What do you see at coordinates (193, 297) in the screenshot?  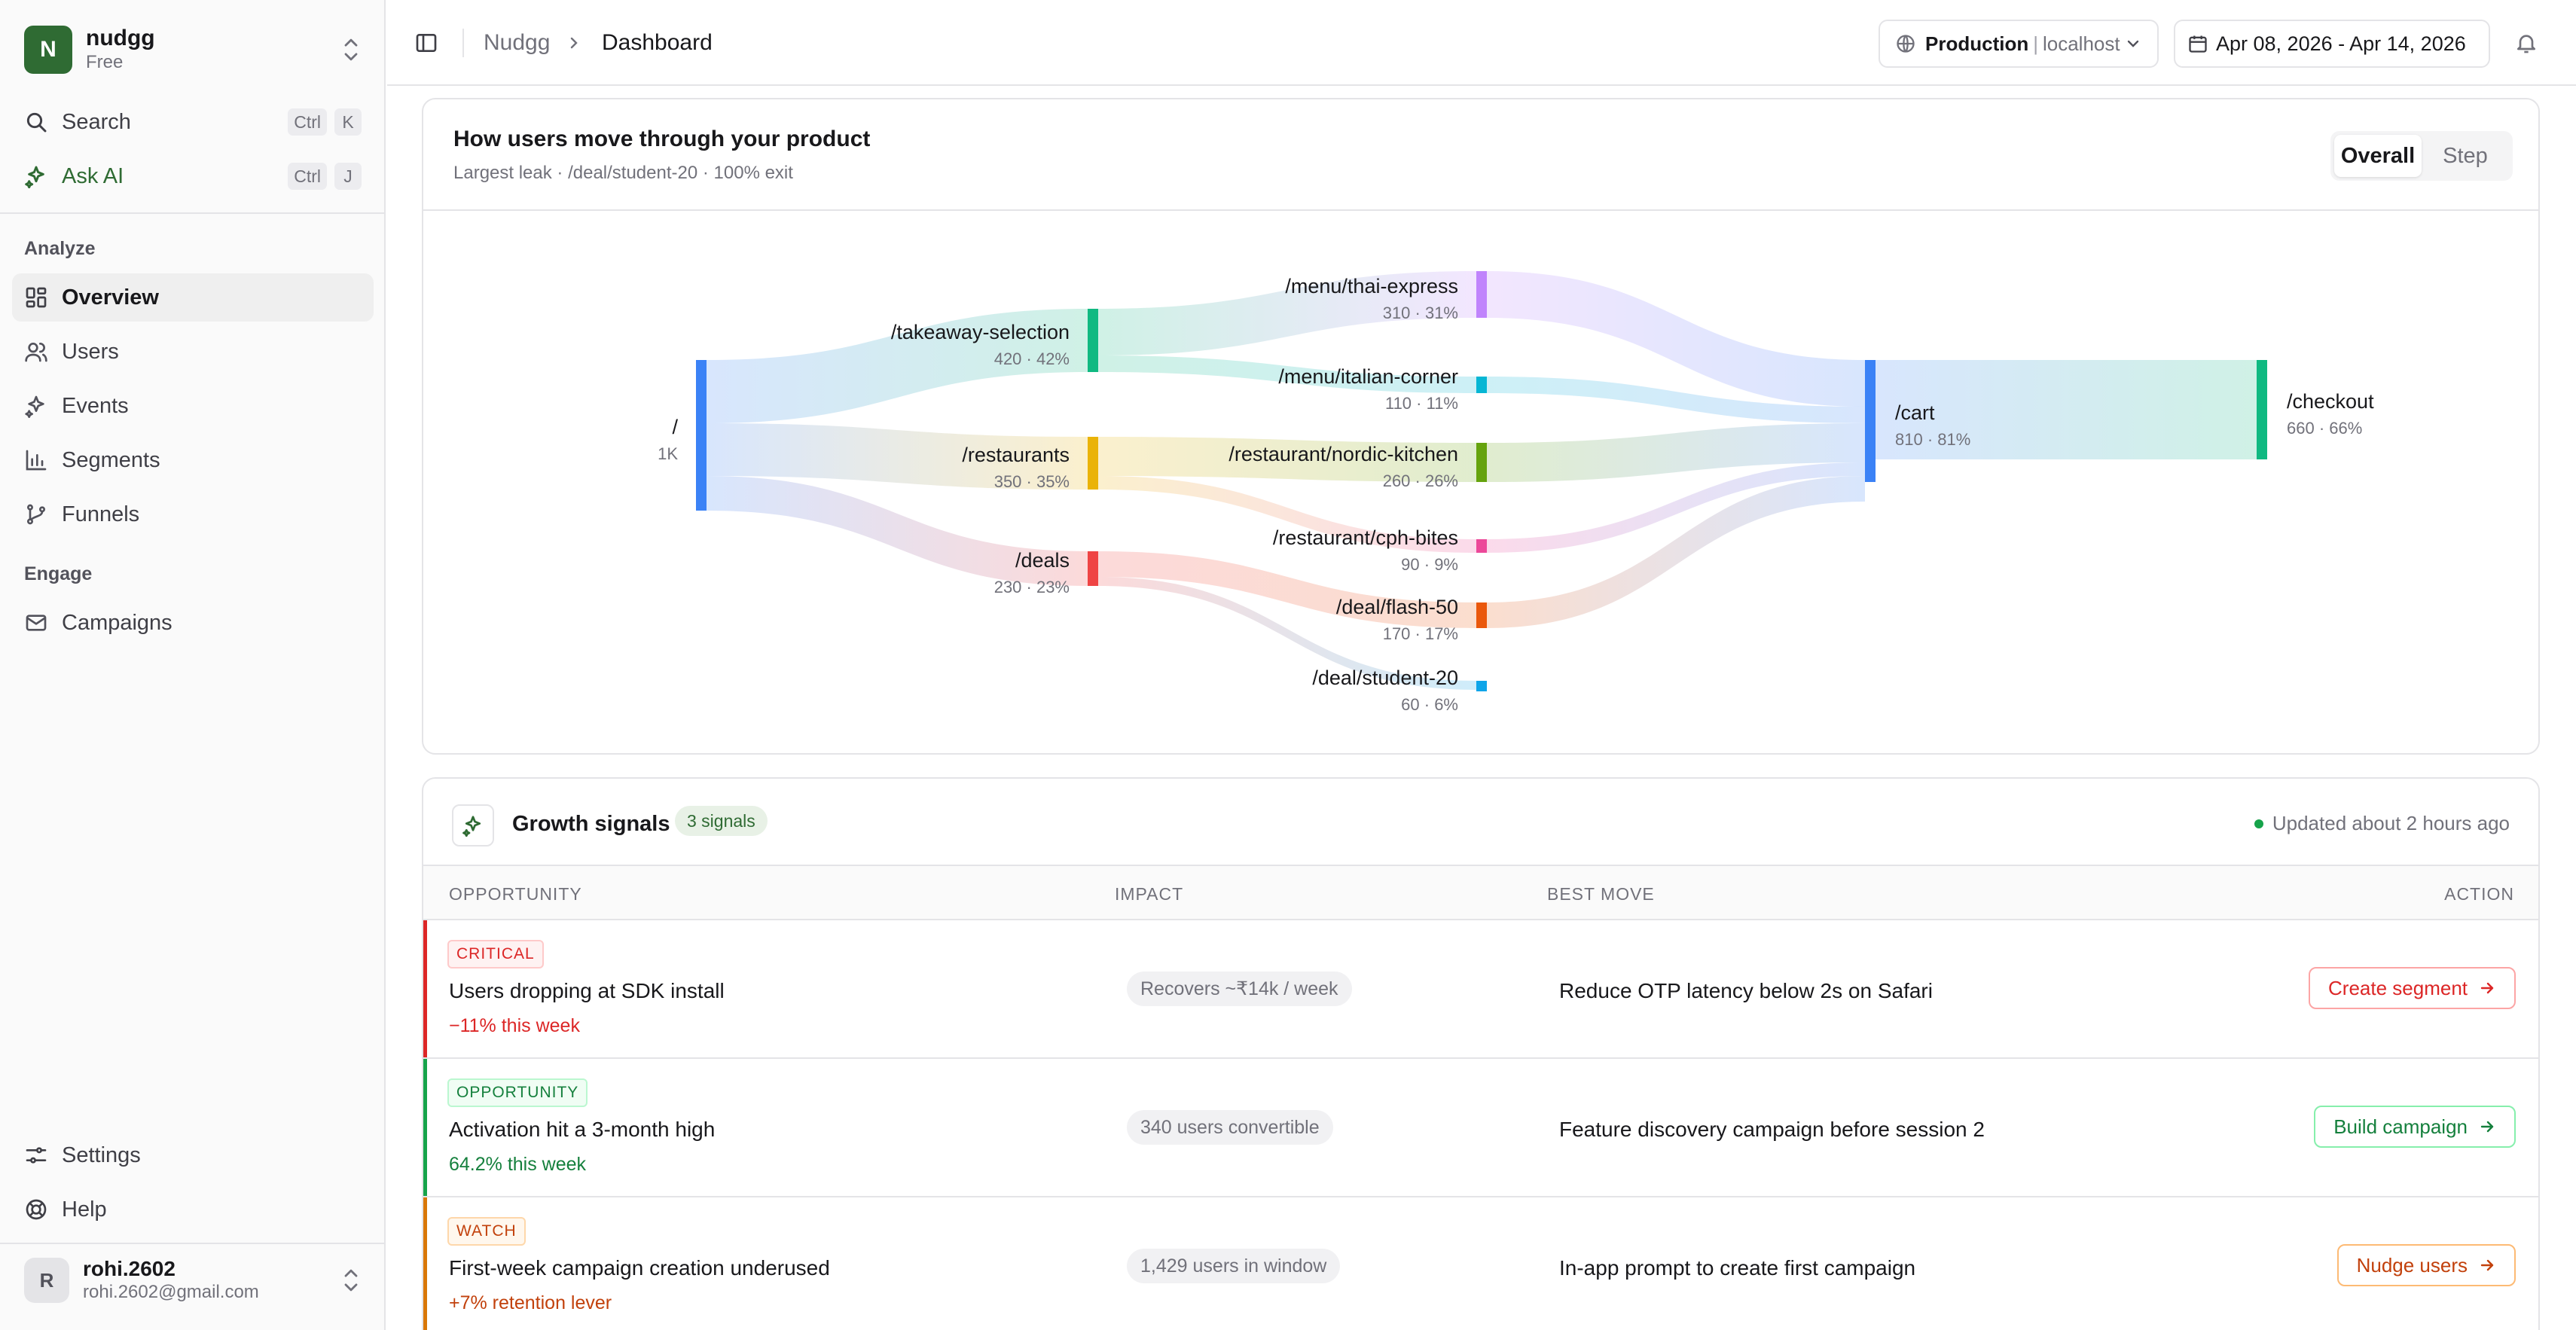 I see `sidebar-item-overview: Overview` at bounding box center [193, 297].